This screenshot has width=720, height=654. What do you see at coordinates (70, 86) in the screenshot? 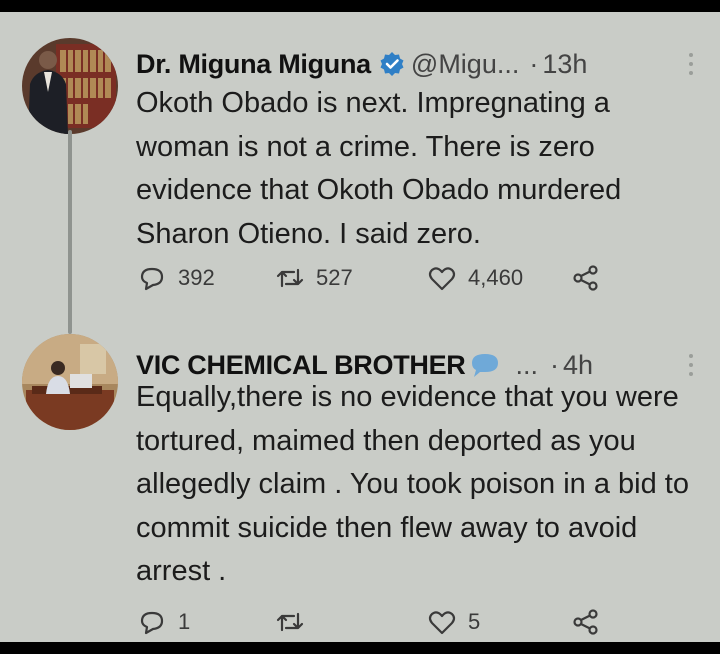
I see `avatar-miguna` at bounding box center [70, 86].